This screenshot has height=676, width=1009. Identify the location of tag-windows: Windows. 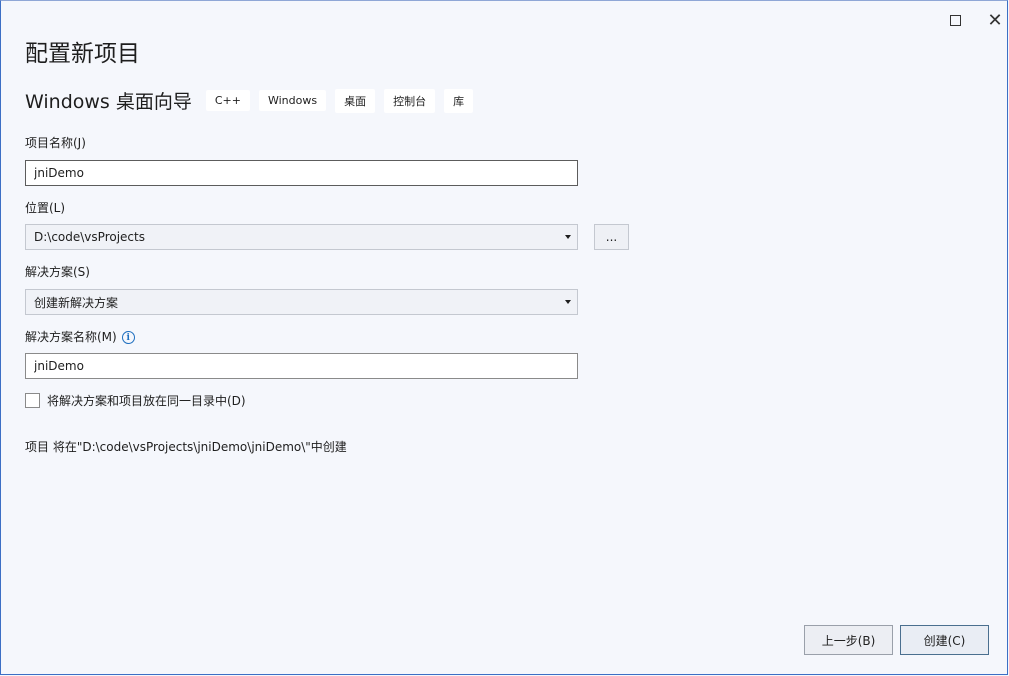
(292, 100).